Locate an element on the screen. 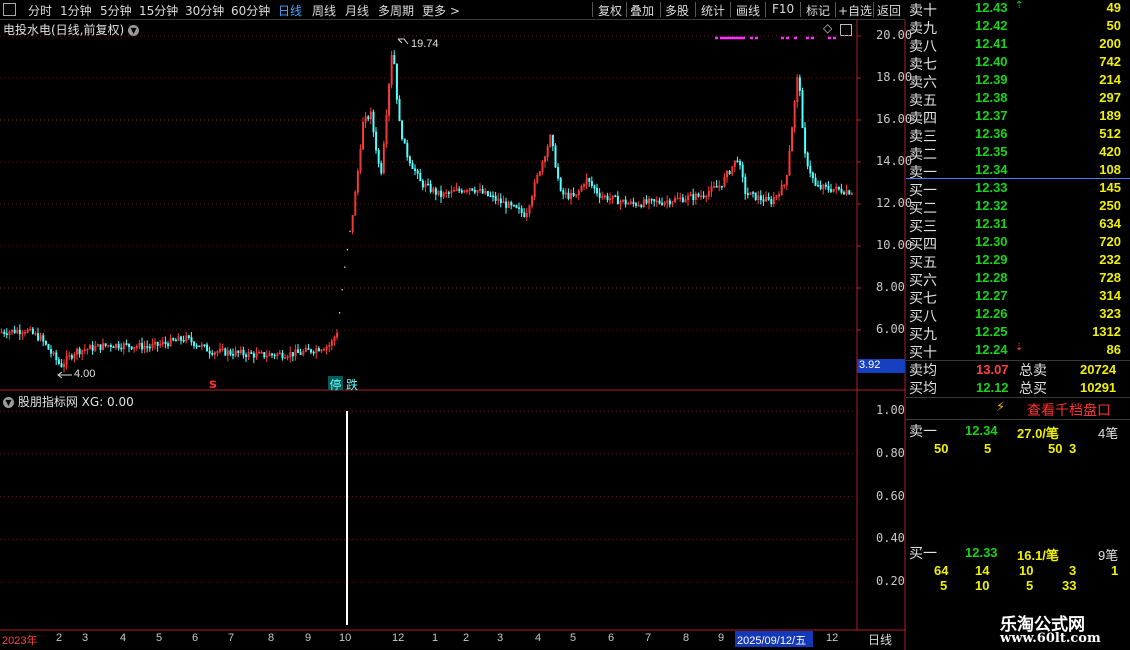  bid-row: 买七 12.27 314 is located at coordinates (1015, 297).